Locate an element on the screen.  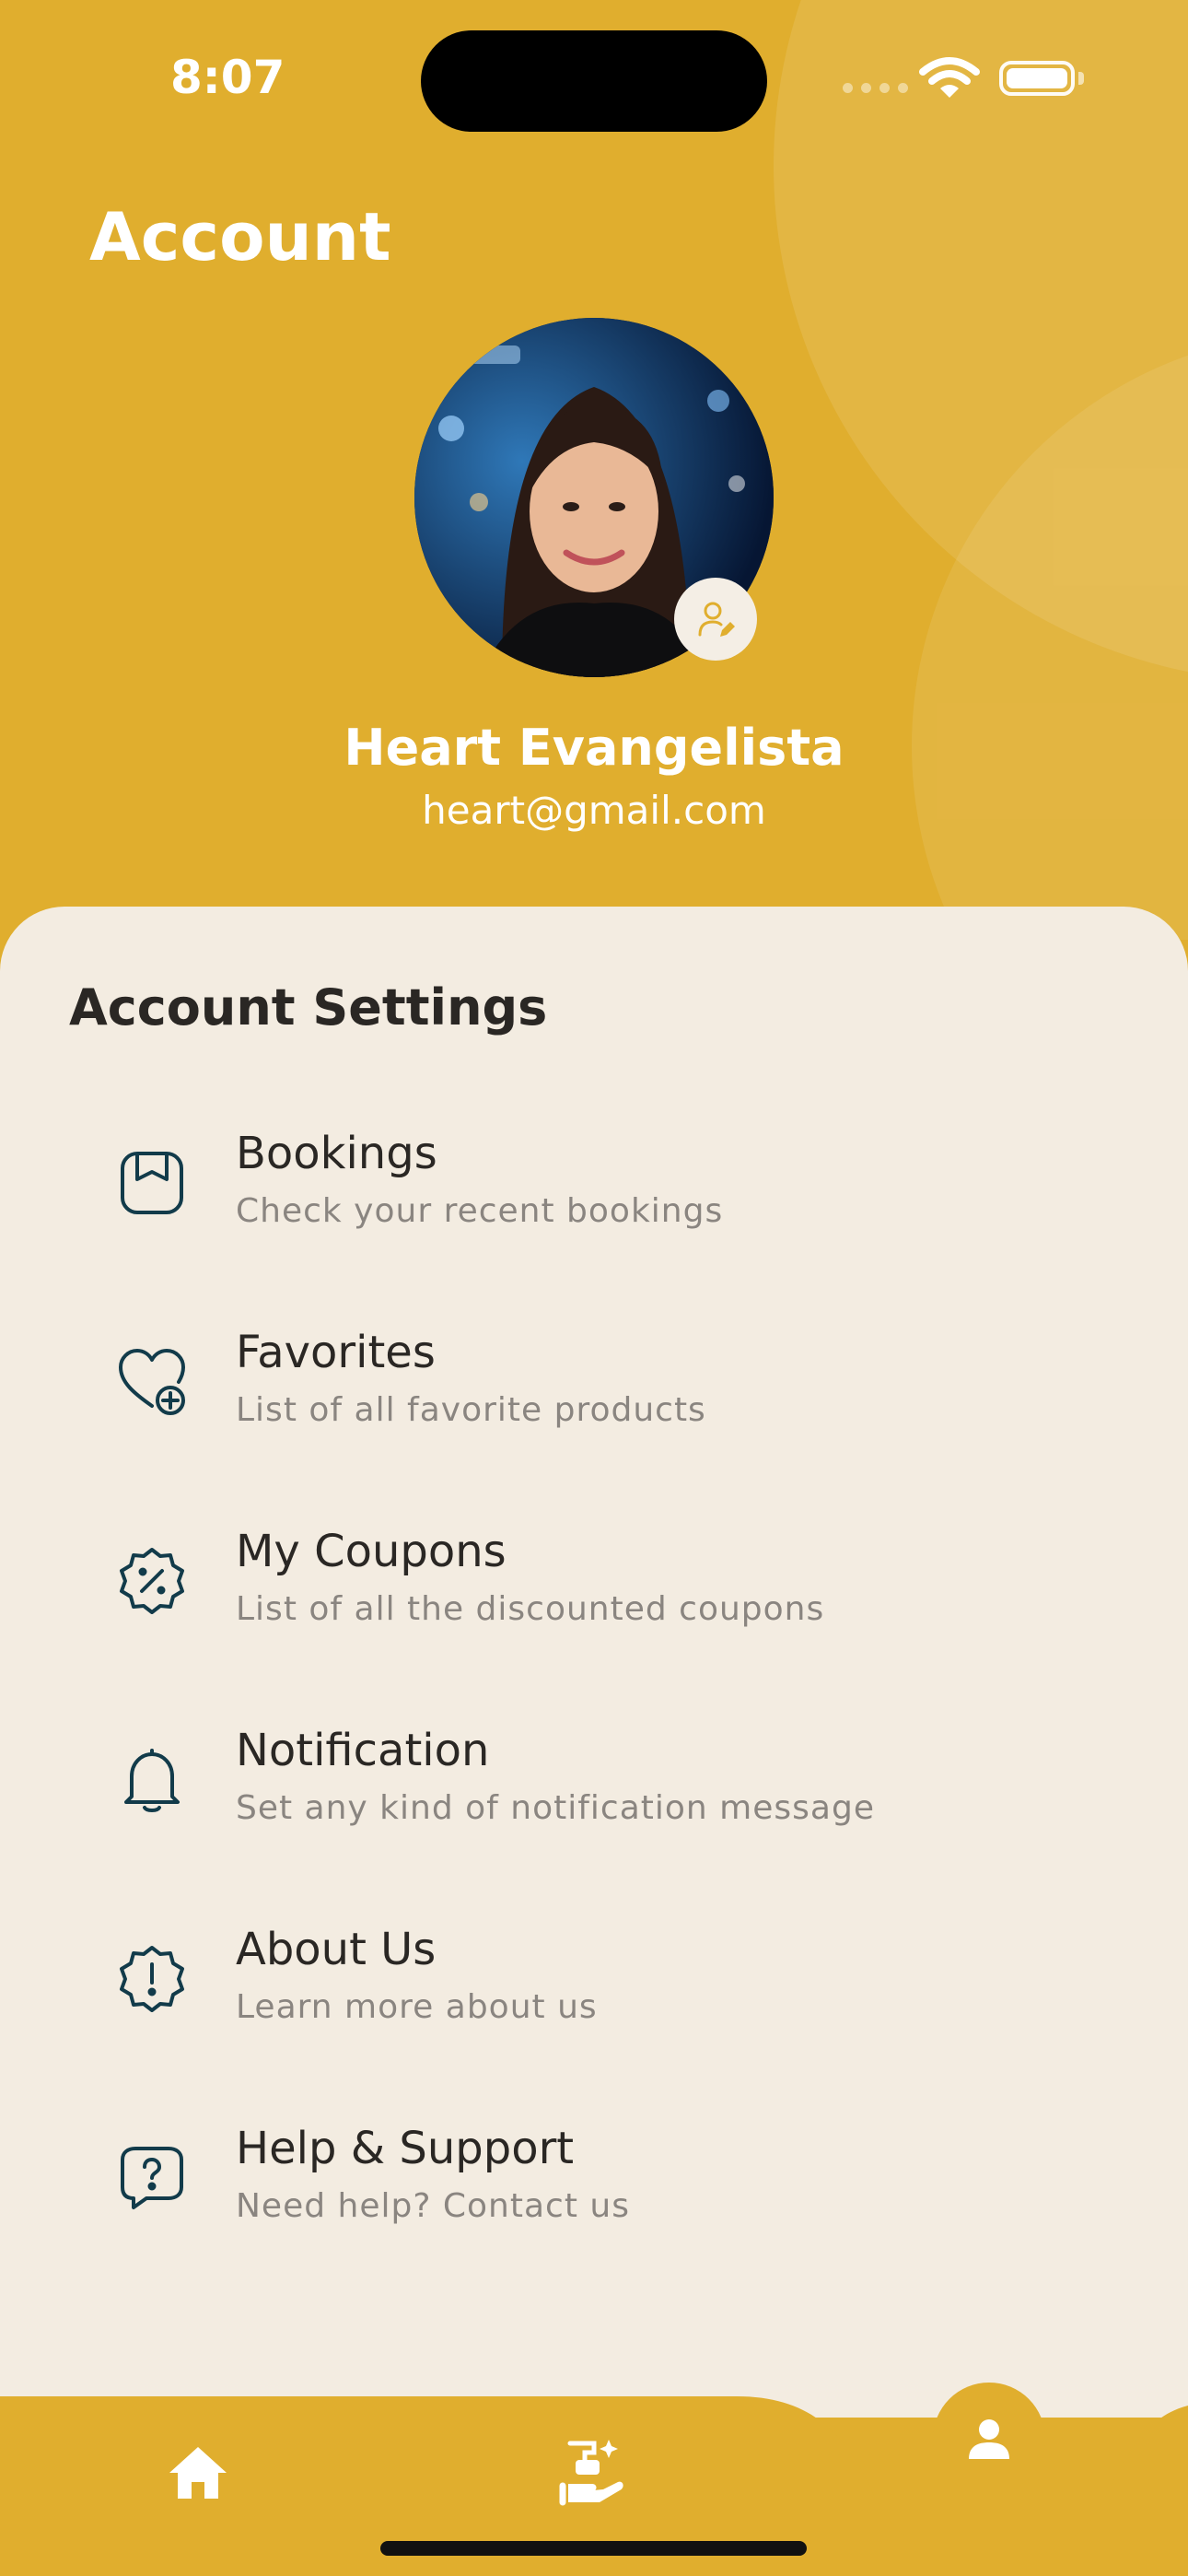
menu-item-subtitle: Learn more about us is located at coordinates (417, 2007).